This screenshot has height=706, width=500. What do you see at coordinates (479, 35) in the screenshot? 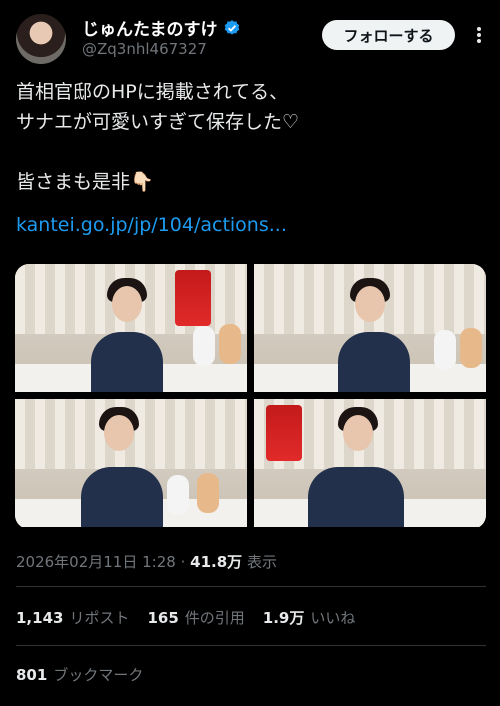
I see `more-icon` at bounding box center [479, 35].